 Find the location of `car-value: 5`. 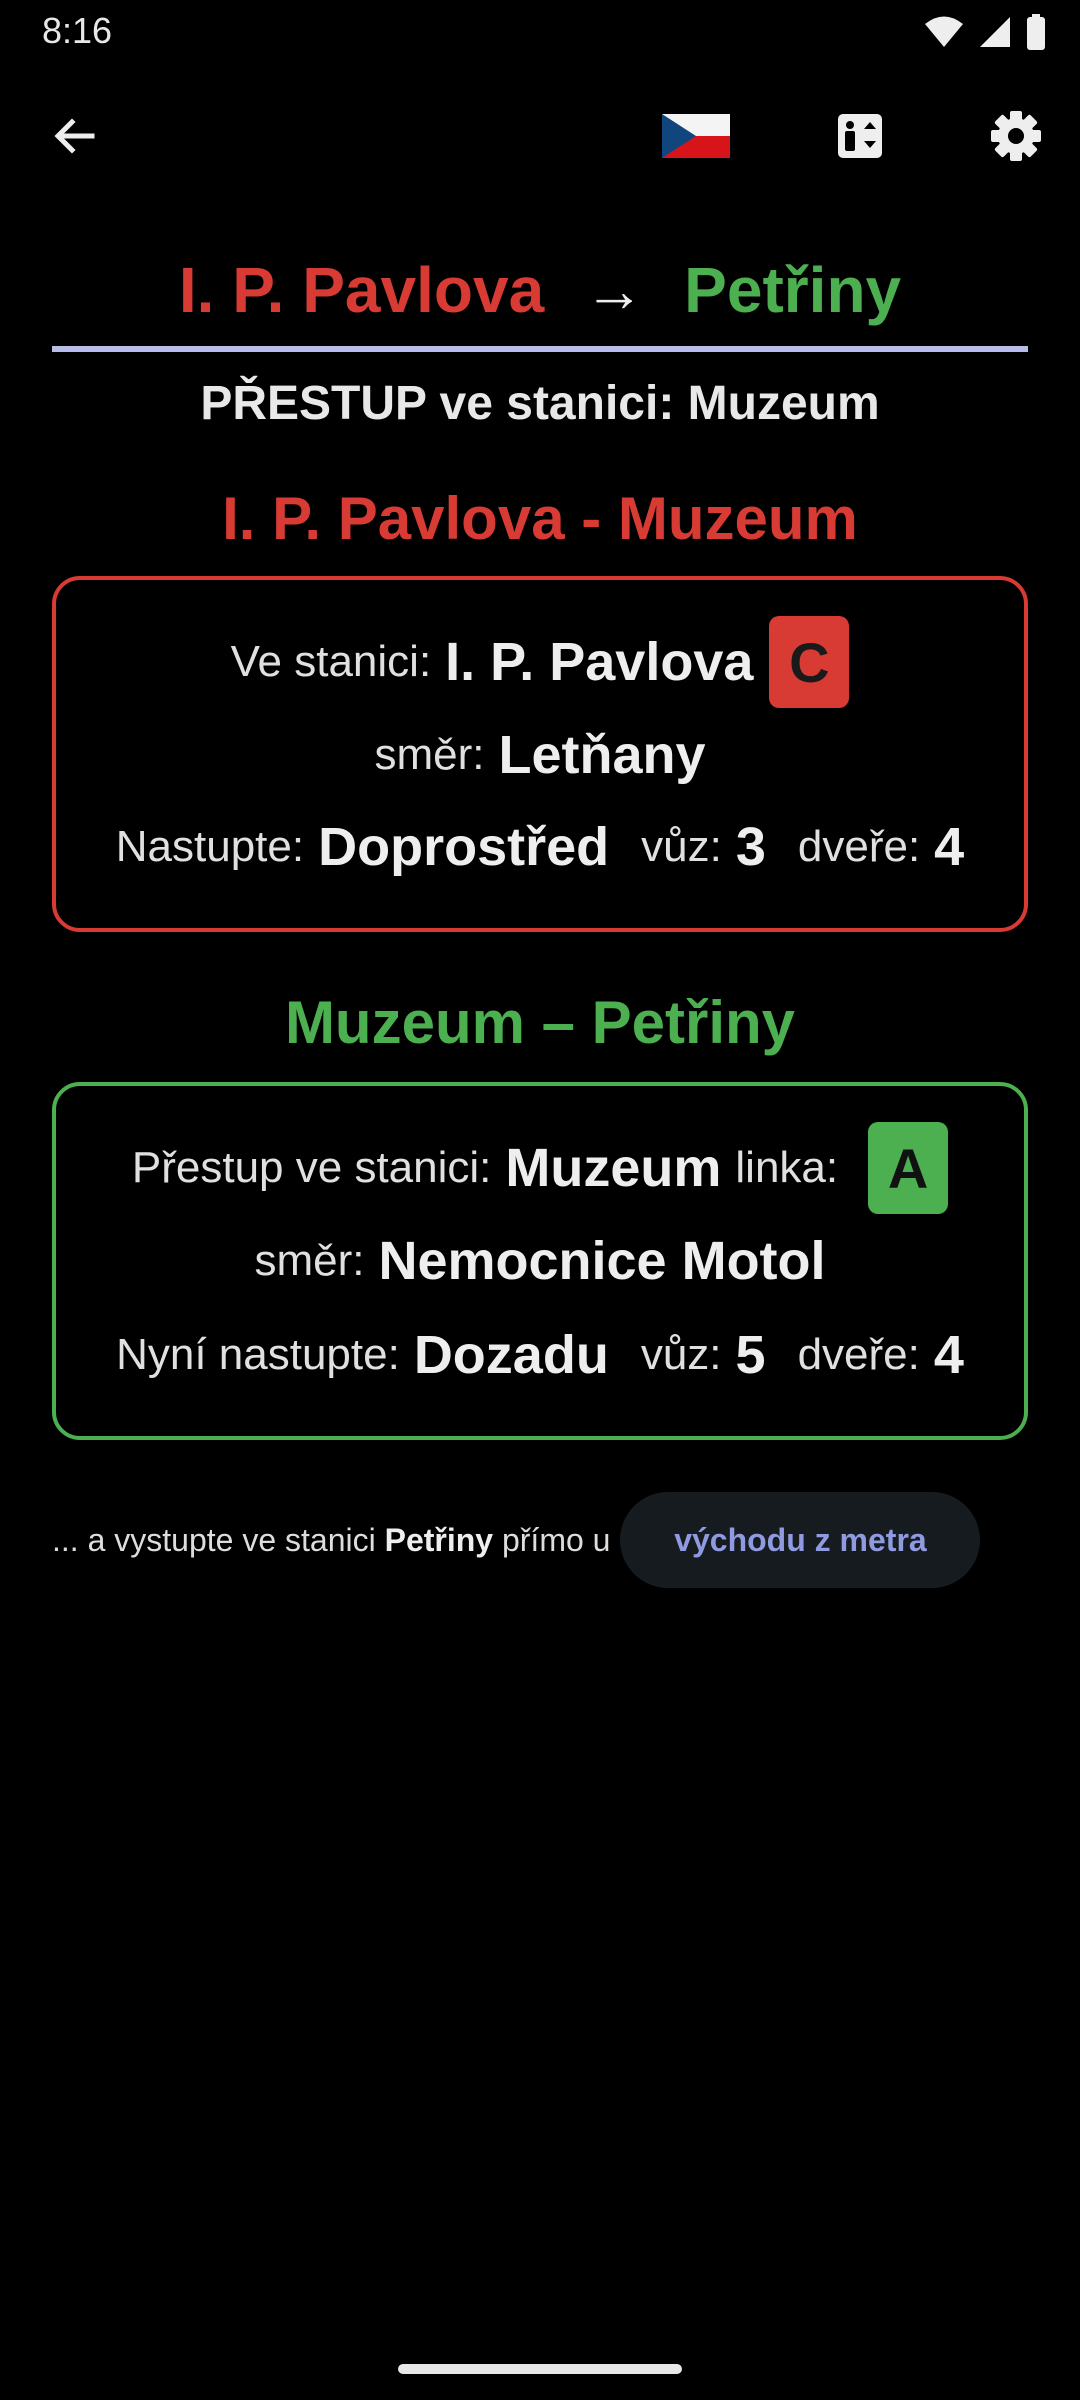

car-value: 5 is located at coordinates (750, 1355).